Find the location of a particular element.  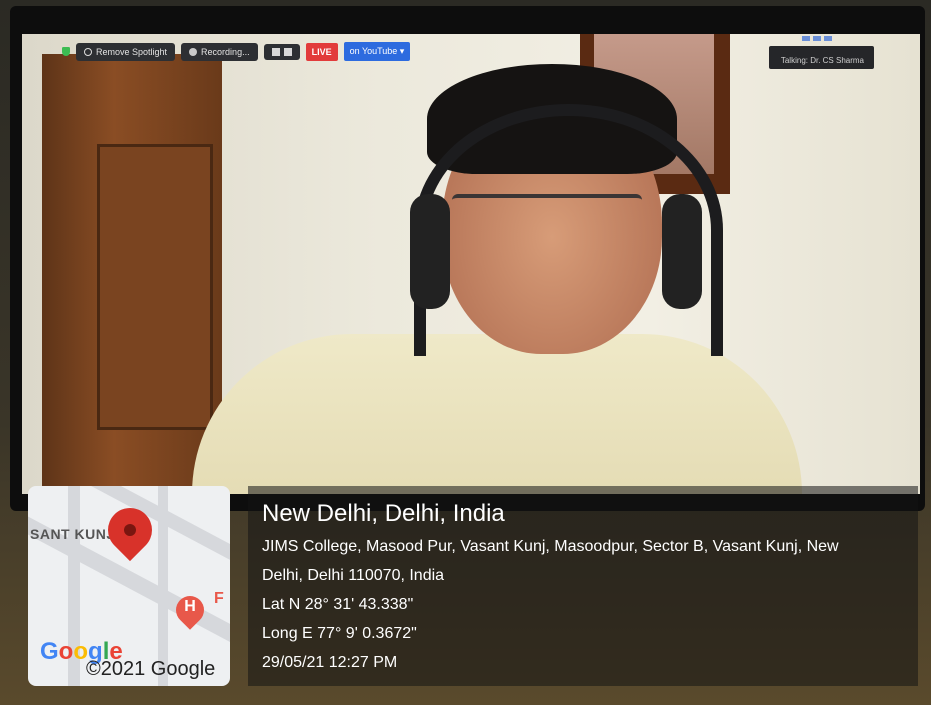

cloud-record-icon is located at coordinates (193, 51).